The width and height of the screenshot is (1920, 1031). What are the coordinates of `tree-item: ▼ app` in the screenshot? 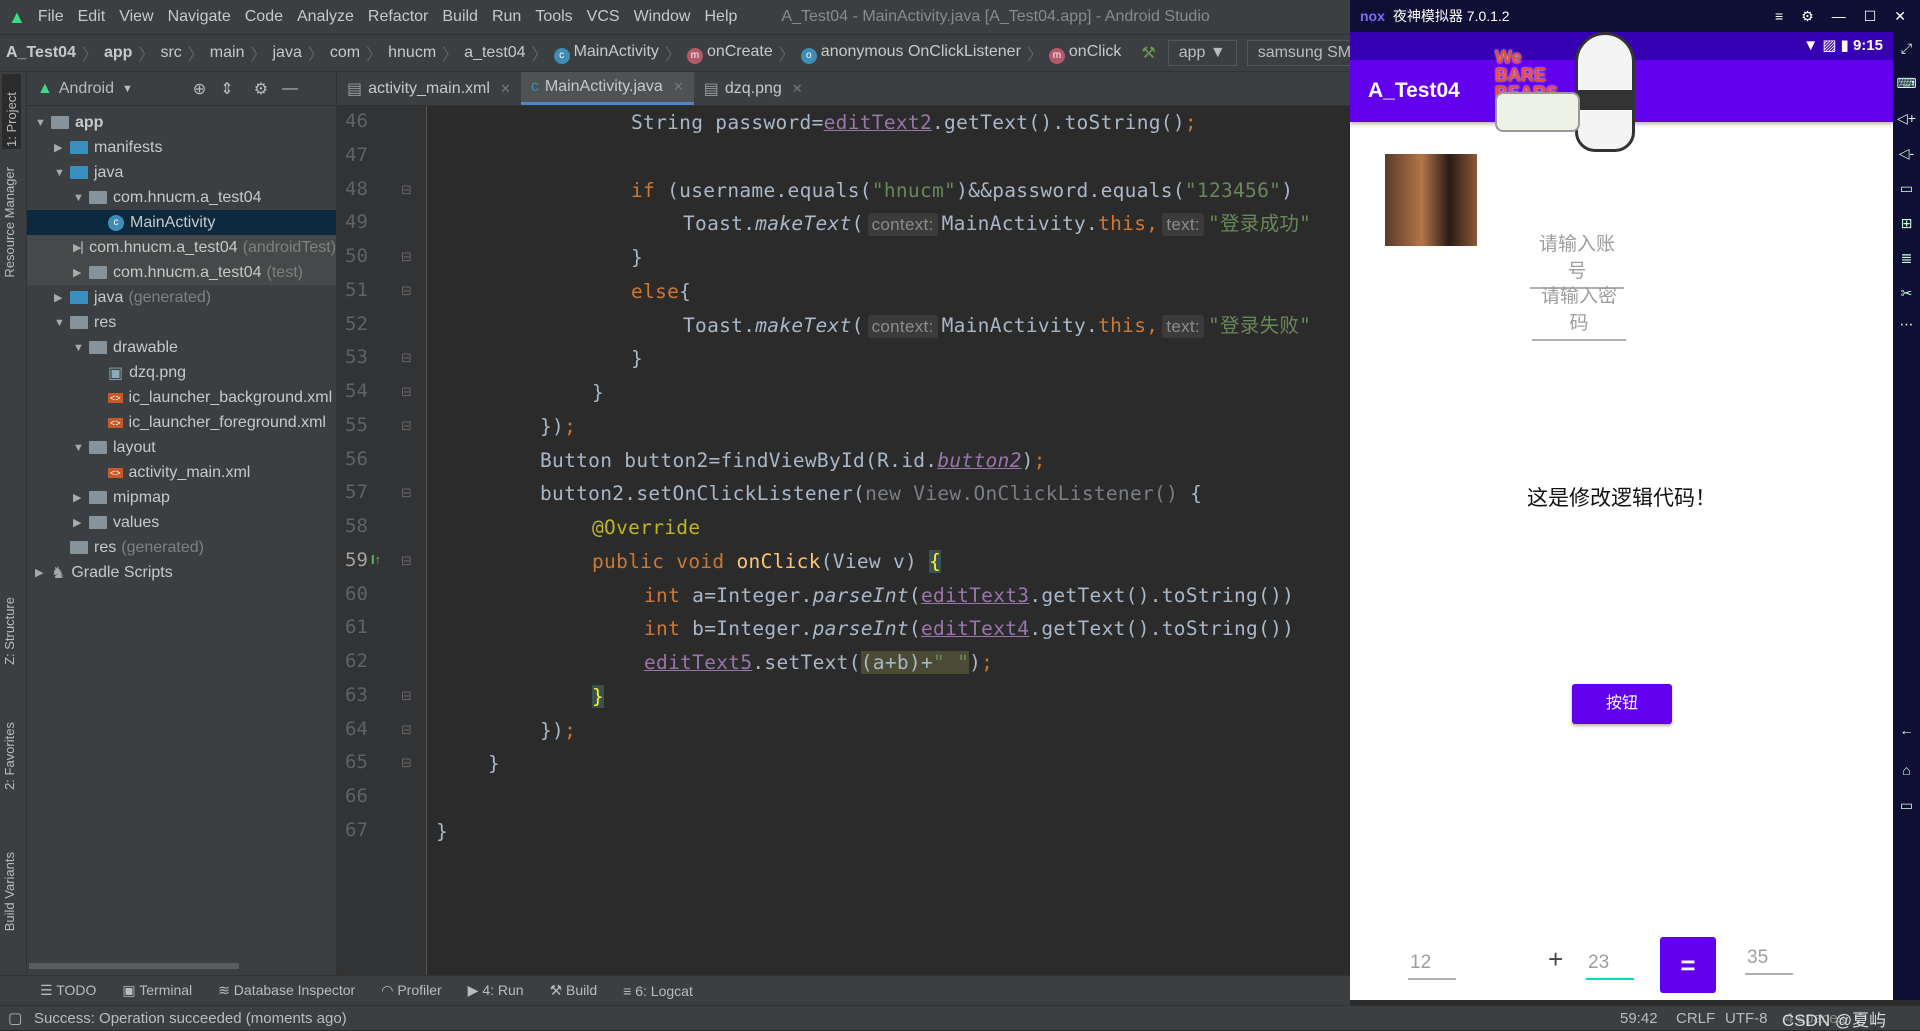 It's located at (181, 122).